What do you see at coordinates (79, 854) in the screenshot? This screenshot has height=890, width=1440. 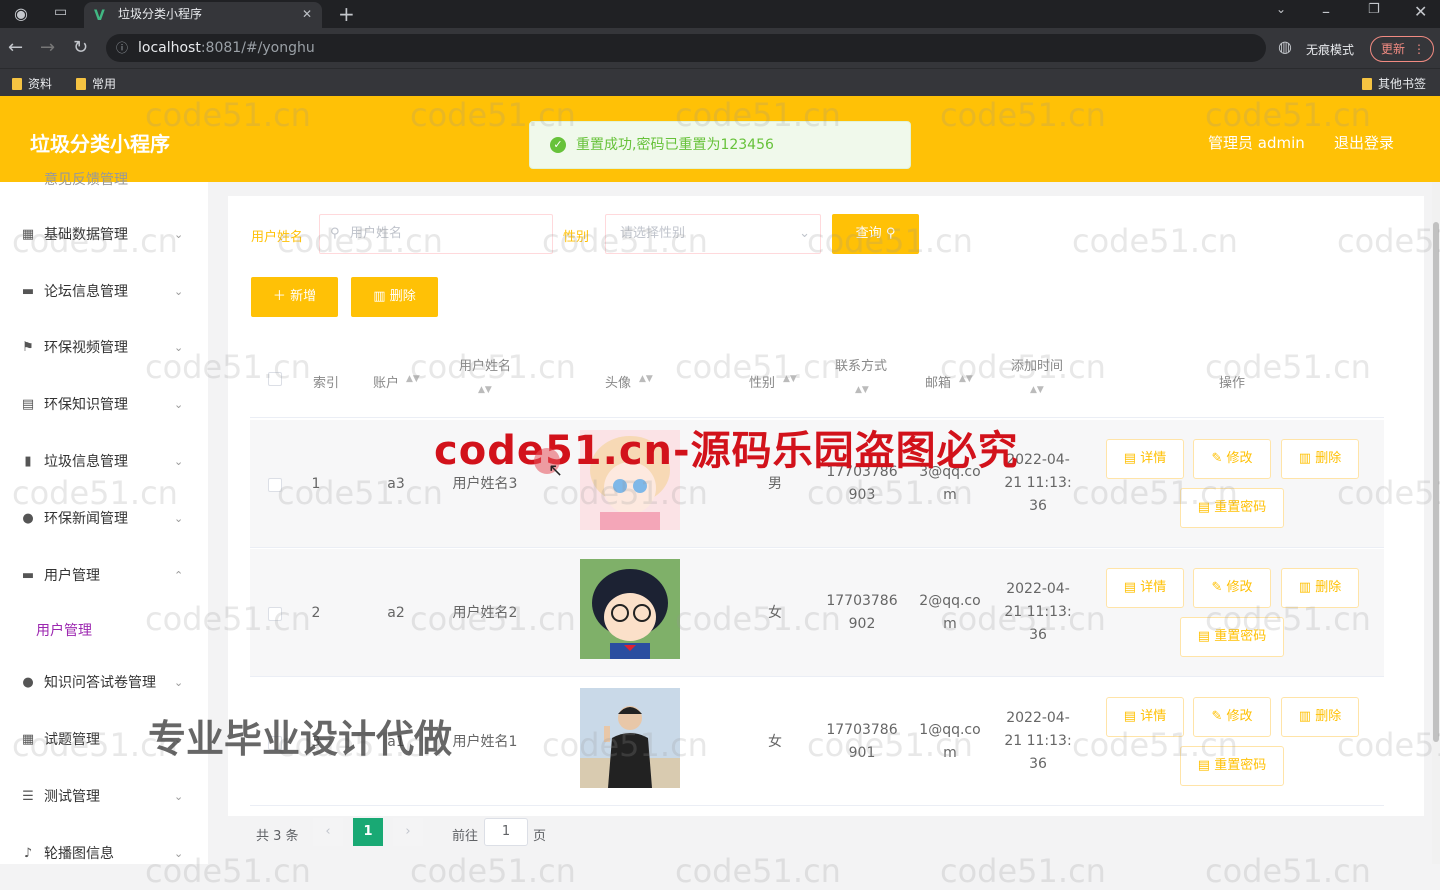 I see `sidebar-item-label: 轮播图信息` at bounding box center [79, 854].